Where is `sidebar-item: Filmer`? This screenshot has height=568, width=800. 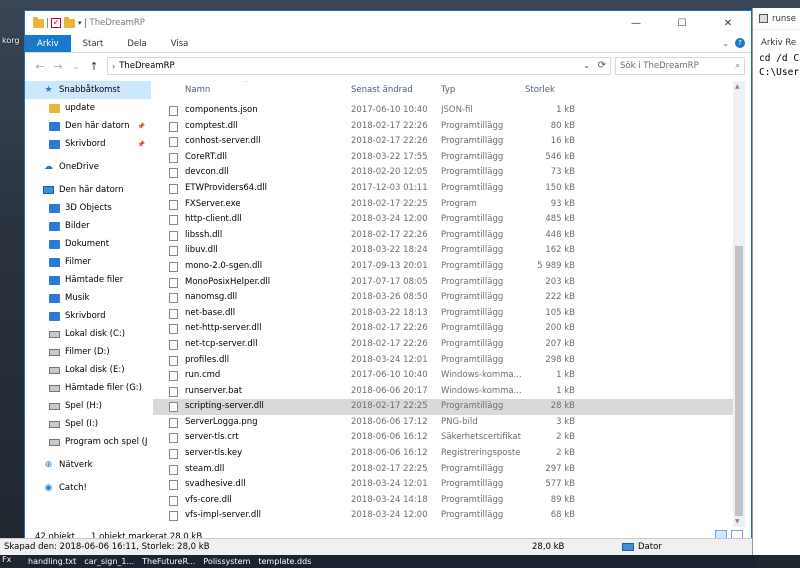 sidebar-item: Filmer is located at coordinates (88, 262).